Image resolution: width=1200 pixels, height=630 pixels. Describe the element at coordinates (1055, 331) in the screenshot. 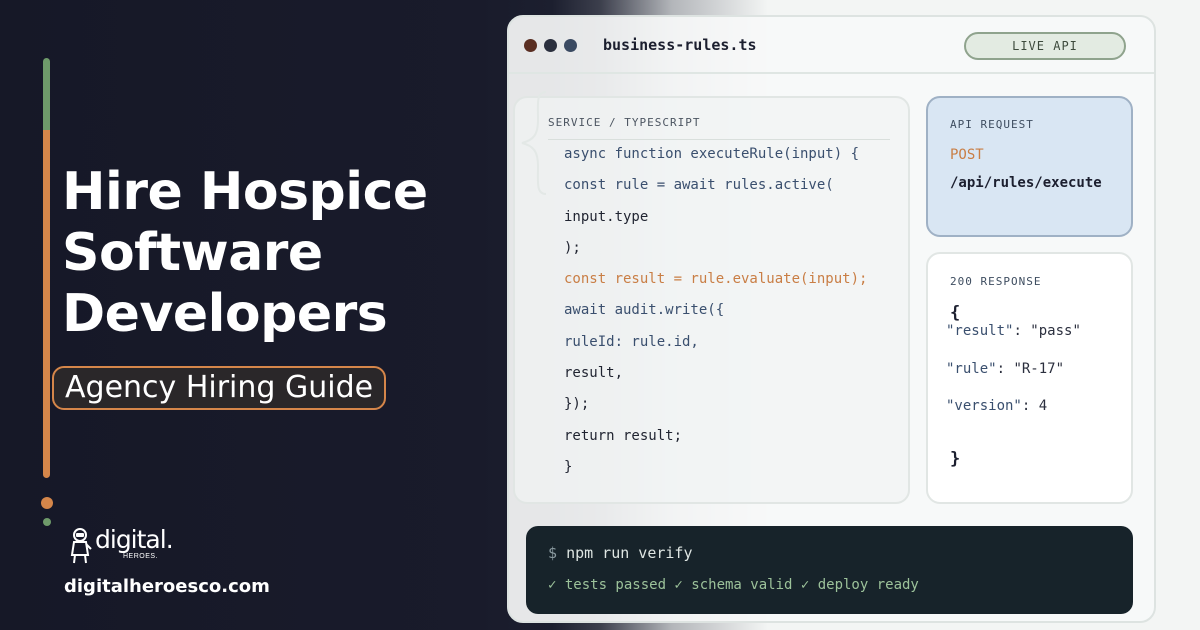

I see `response-value: "pass"` at that location.